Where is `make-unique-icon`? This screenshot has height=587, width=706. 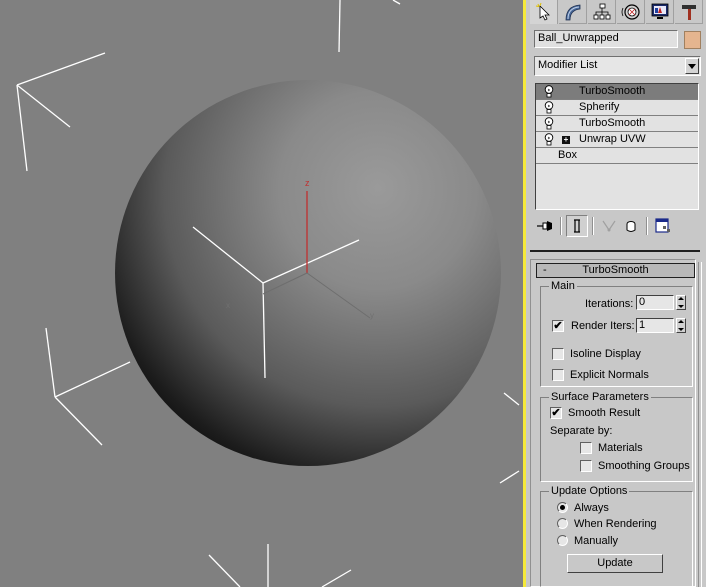 make-unique-icon is located at coordinates (609, 226).